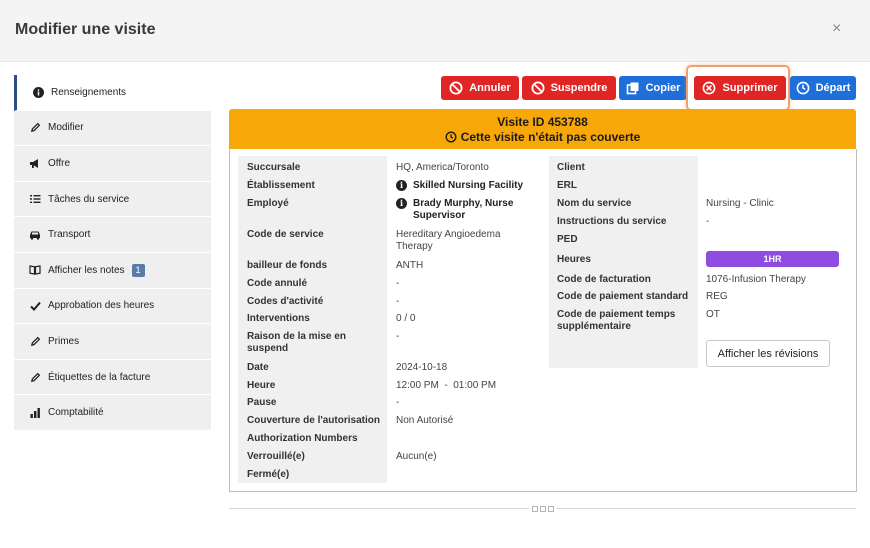  Describe the element at coordinates (410, 265) in the screenshot. I see `value-bailleur: ANTH` at that location.